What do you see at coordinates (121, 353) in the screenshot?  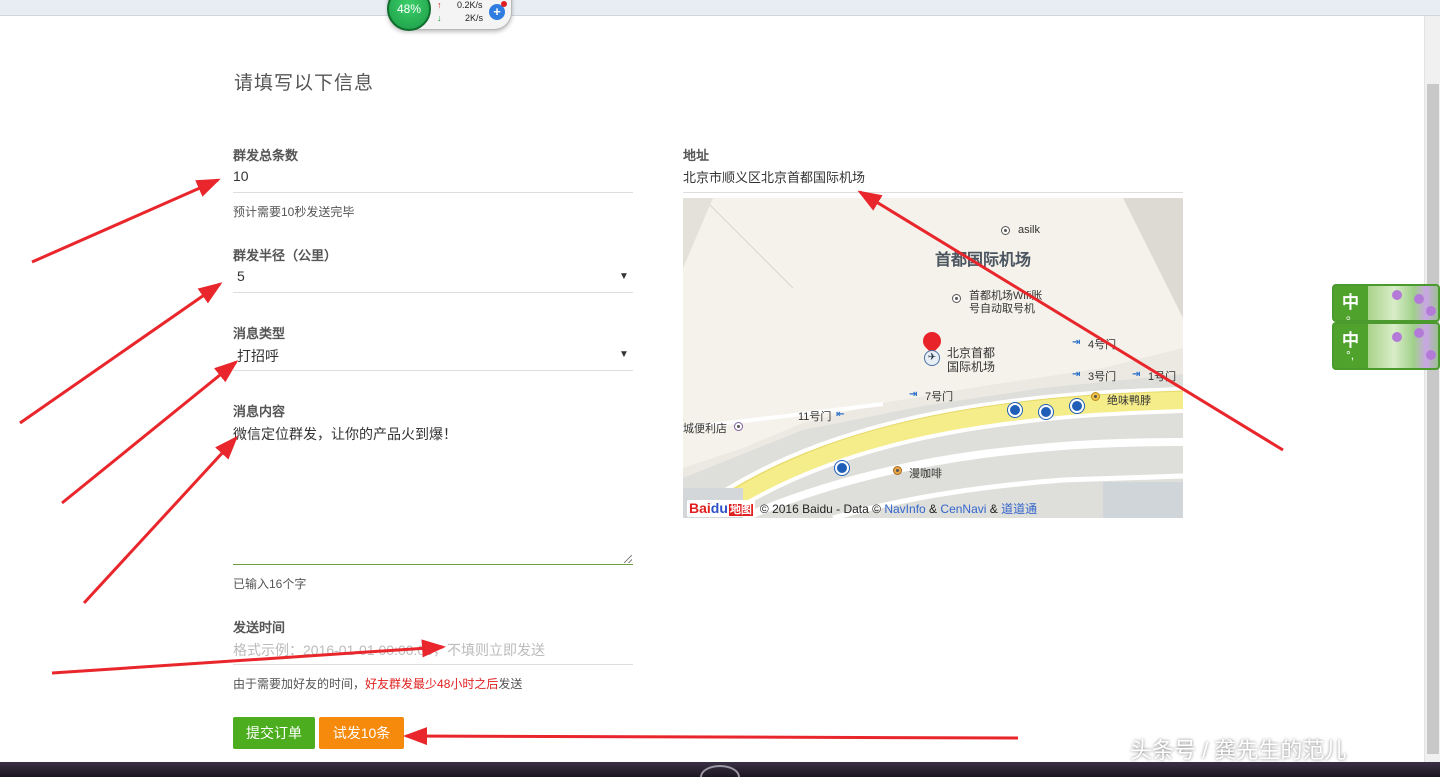 I see `arrow-to-radius` at bounding box center [121, 353].